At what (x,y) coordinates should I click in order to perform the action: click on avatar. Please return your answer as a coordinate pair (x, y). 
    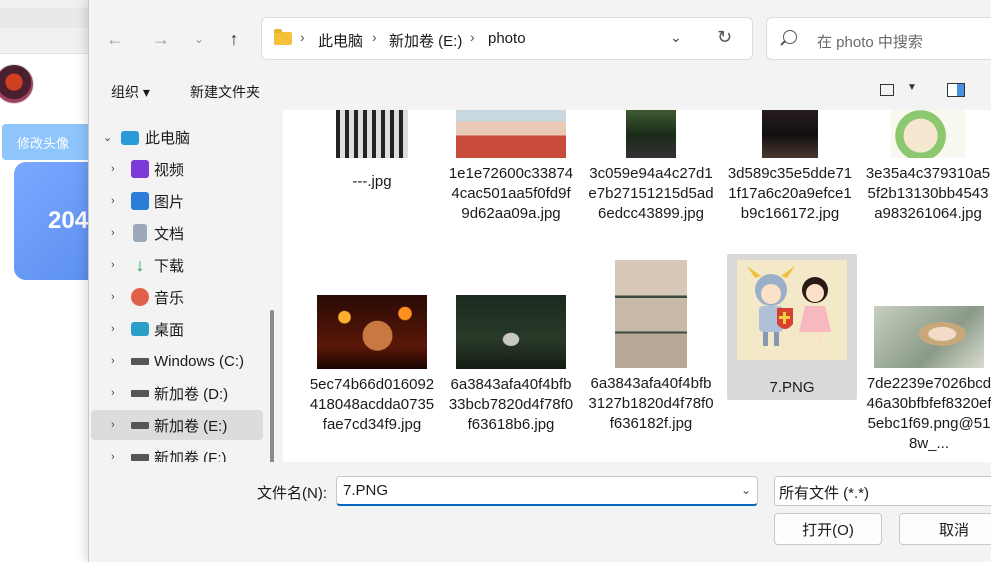
    Looking at the image, I should click on (17, 84).